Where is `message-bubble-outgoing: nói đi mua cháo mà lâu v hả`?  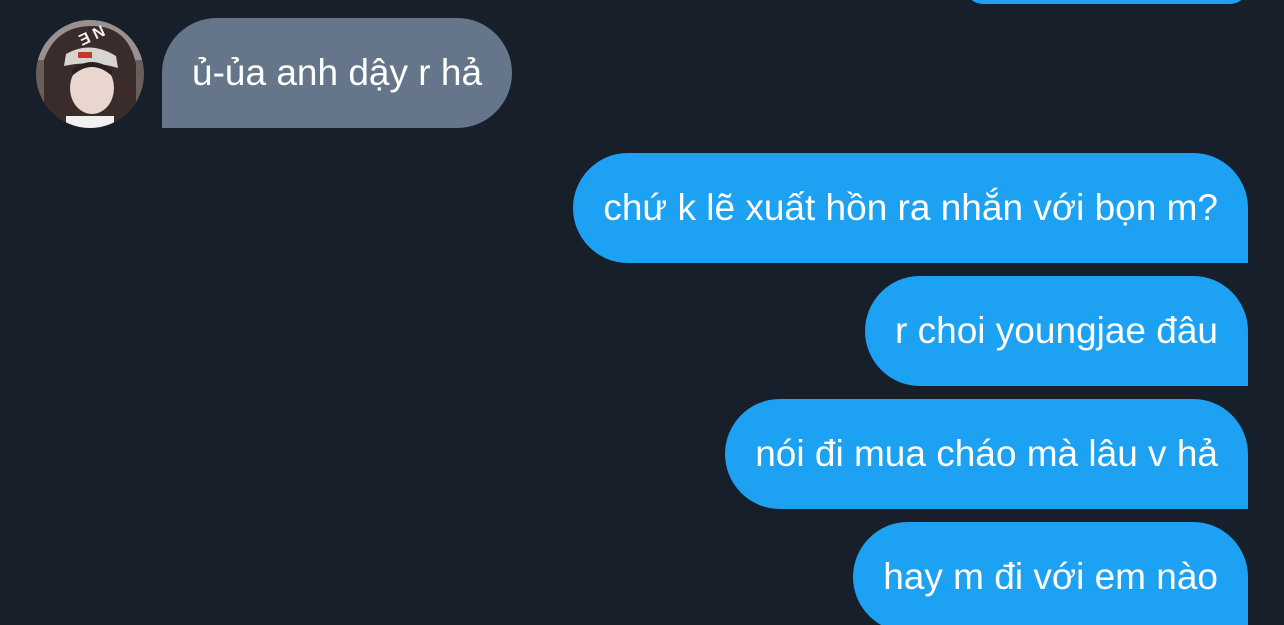
message-bubble-outgoing: nói đi mua cháo mà lâu v hả is located at coordinates (986, 454).